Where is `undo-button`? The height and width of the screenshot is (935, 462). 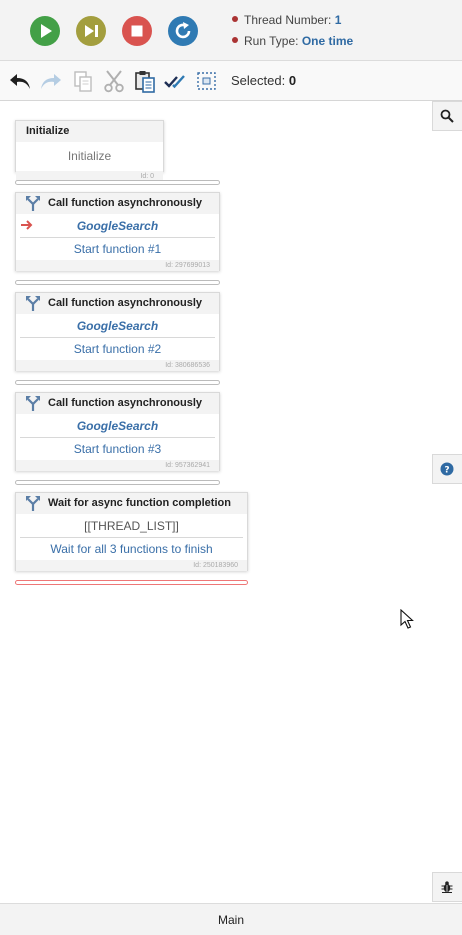 undo-button is located at coordinates (20, 81).